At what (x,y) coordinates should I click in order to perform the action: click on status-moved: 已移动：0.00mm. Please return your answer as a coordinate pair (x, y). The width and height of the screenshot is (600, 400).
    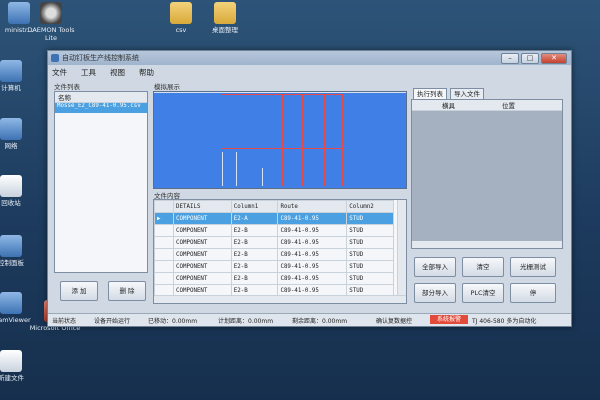
    Looking at the image, I should click on (173, 321).